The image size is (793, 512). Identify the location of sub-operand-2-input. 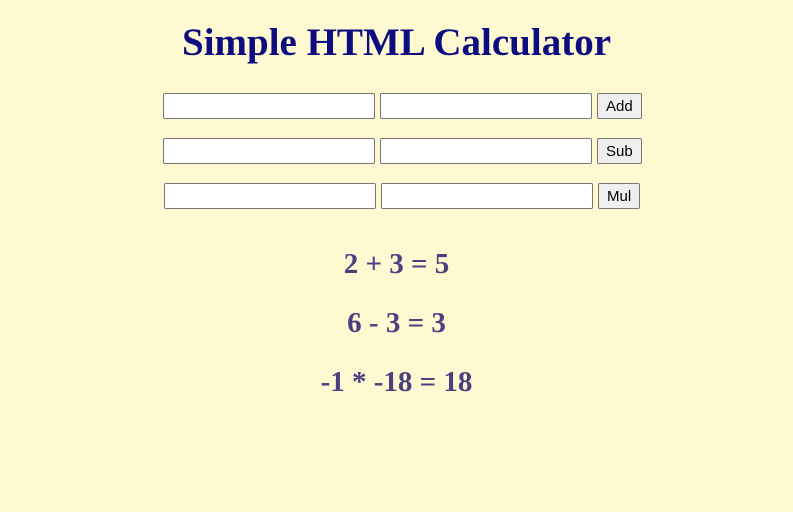
(486, 151).